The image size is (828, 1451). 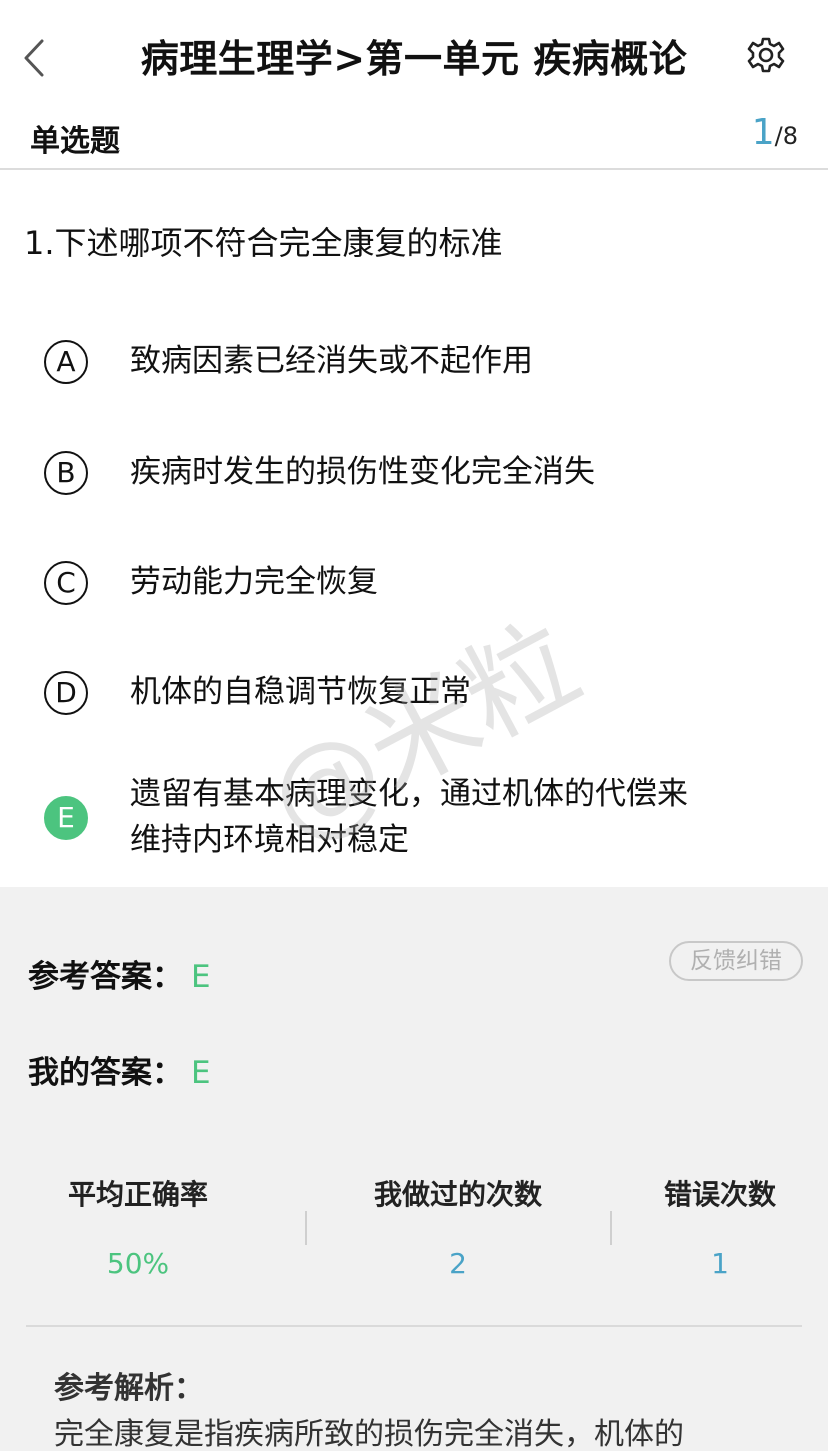 What do you see at coordinates (362, 472) in the screenshot?
I see `option-b-text: 疾病时发生的损伤性变化完全消失` at bounding box center [362, 472].